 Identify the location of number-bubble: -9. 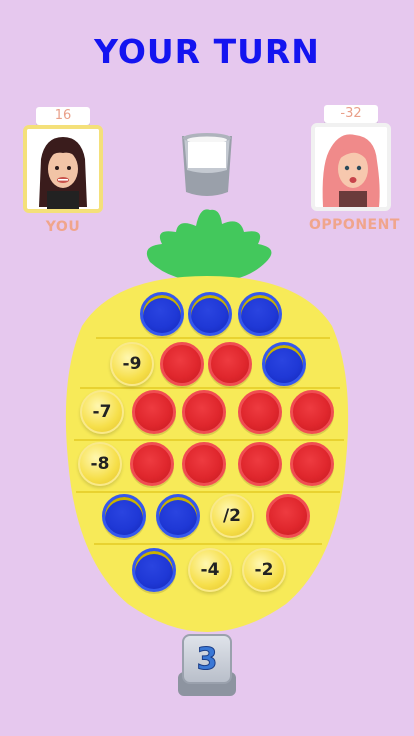
(132, 364).